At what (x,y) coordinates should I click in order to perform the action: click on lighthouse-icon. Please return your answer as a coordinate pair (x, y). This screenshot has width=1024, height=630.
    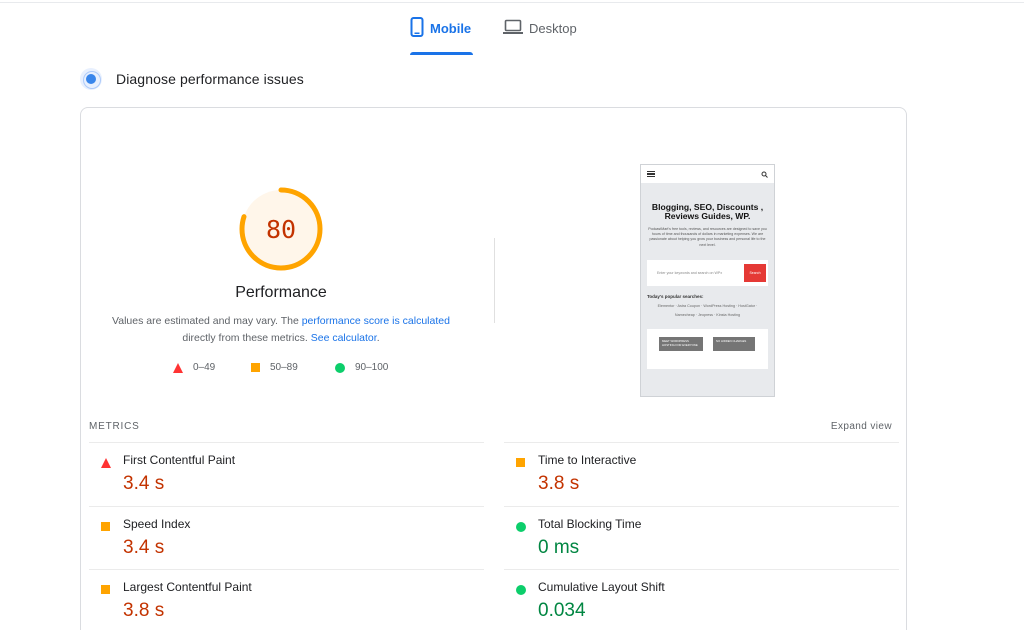
    Looking at the image, I should click on (91, 79).